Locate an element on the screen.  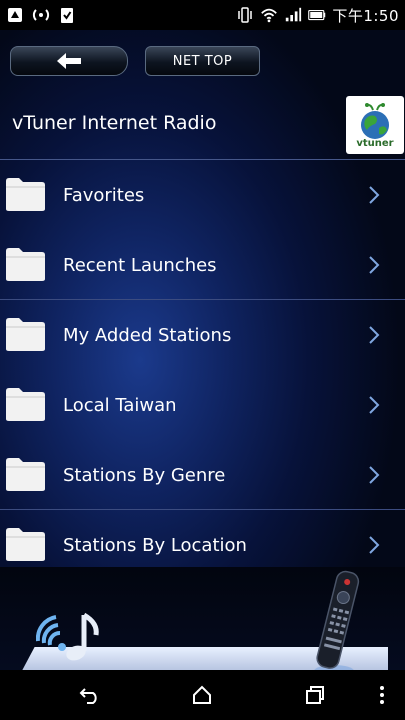
back-arrow-icon is located at coordinates (69, 61).